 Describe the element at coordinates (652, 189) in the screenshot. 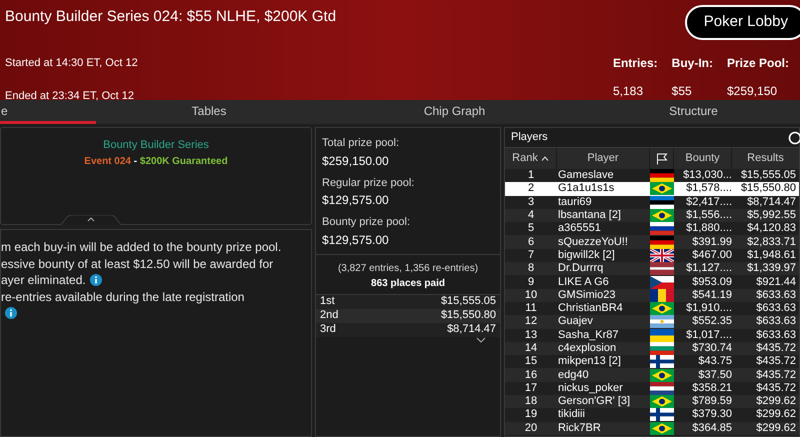

I see `player-row: 2 G1a1u1s1s $1,578.... $15,550.80` at that location.